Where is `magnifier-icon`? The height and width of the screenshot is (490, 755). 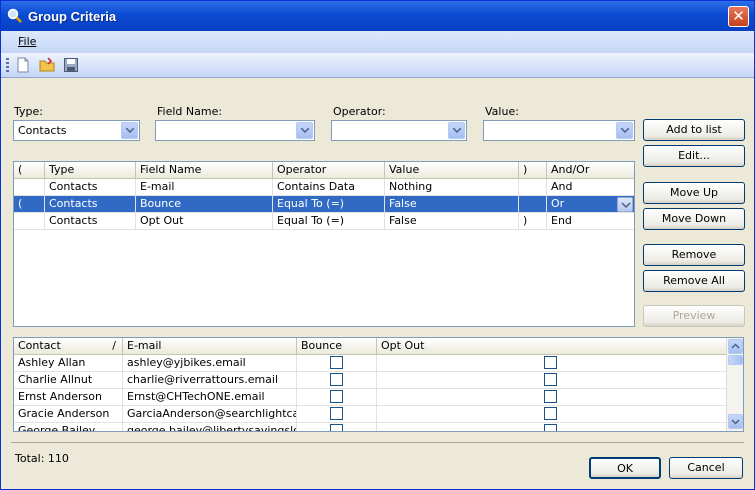
magnifier-icon is located at coordinates (15, 16).